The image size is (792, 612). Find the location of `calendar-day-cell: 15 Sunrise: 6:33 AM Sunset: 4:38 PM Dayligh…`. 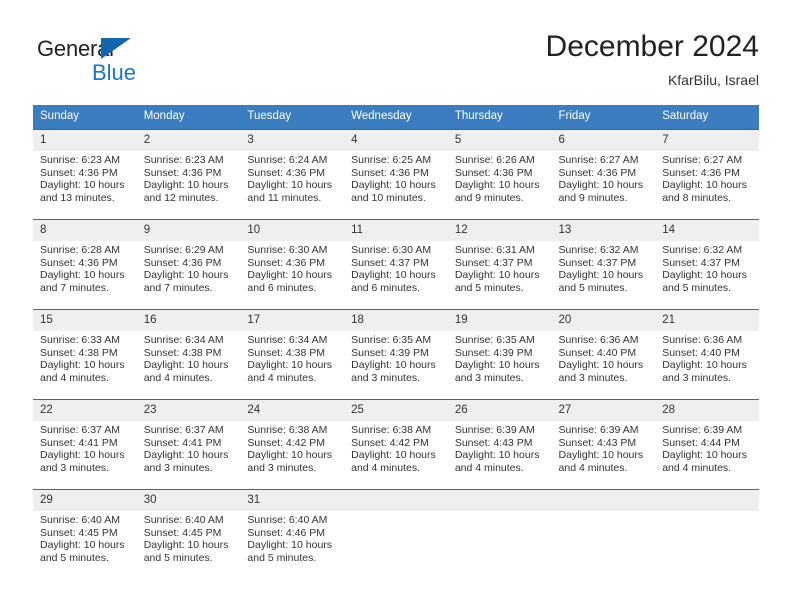

calendar-day-cell: 15 Sunrise: 6:33 AM Sunset: 4:38 PM Dayligh… is located at coordinates (85, 354).